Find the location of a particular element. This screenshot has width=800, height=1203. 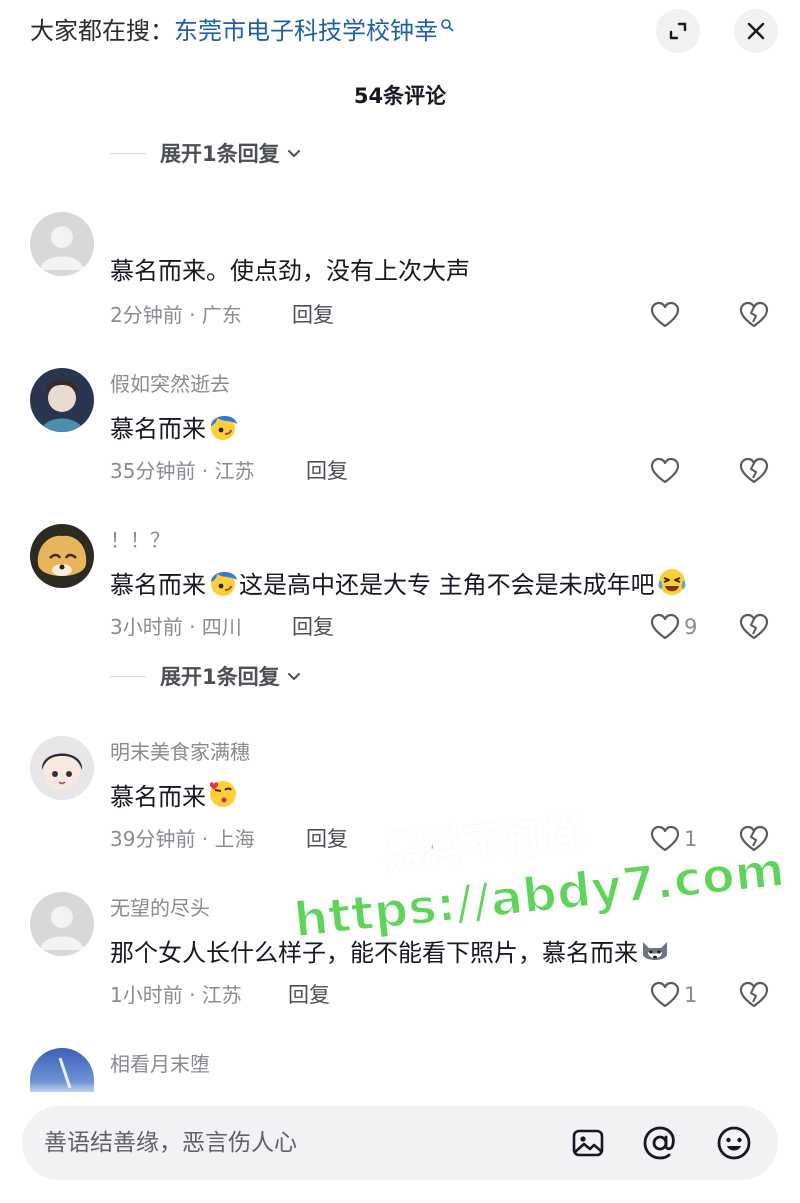

comment-text-continued: 这是高中还是大专 主角不会是未成年吧 is located at coordinates (447, 585).